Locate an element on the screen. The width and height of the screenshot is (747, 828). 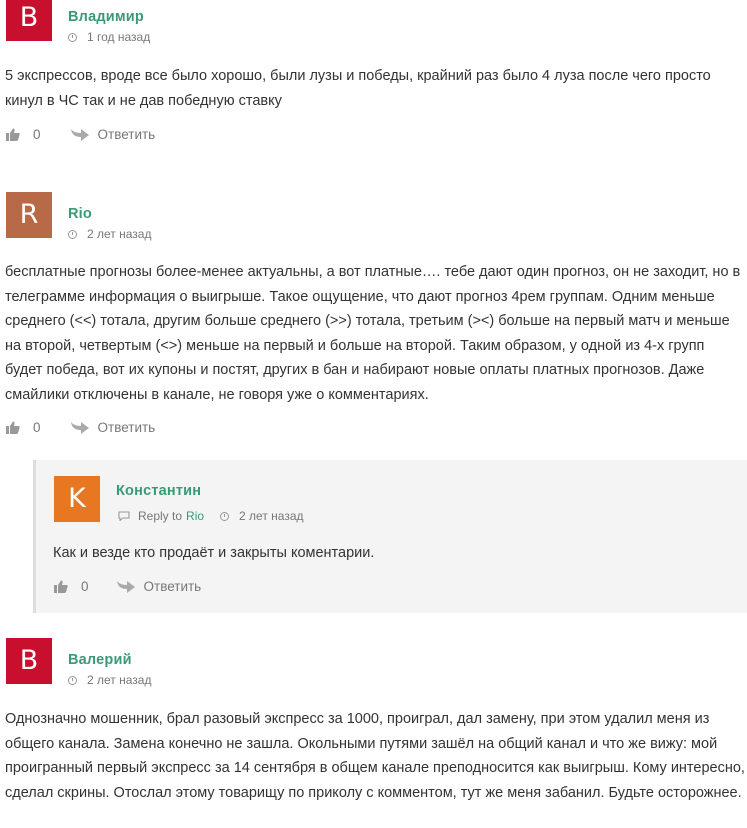
comment-author: Валерий is located at coordinates (100, 660).